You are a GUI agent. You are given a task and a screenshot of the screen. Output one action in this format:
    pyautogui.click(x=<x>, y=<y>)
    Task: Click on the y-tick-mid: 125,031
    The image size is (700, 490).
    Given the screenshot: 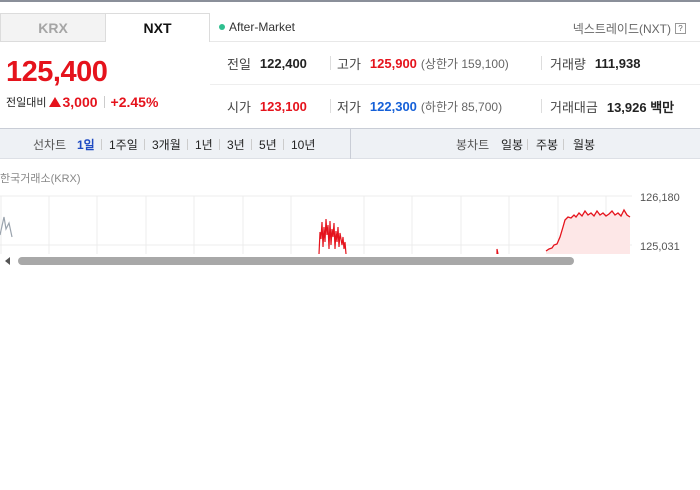 What is the action you would take?
    pyautogui.click(x=660, y=247)
    